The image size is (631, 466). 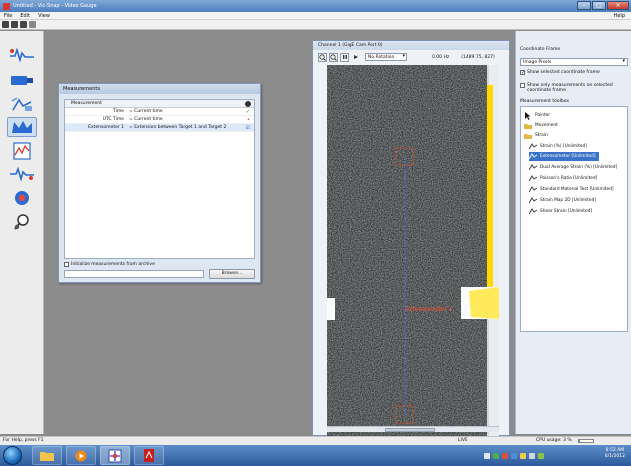 I want to click on data-flow-icon, so click(x=22, y=174).